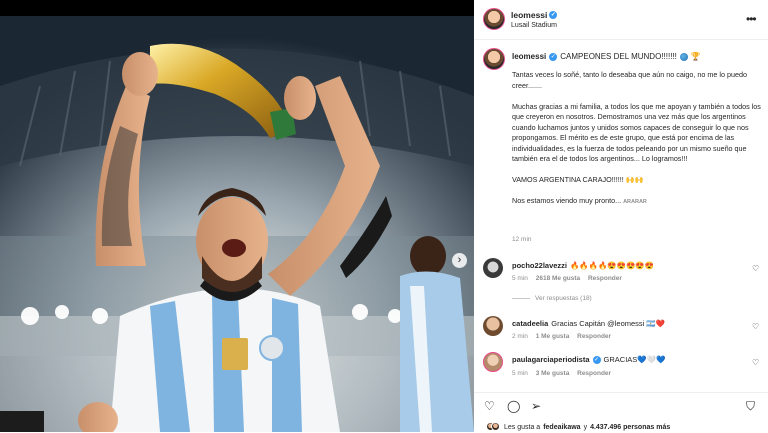 Image resolution: width=768 pixels, height=433 pixels. I want to click on comment-text: Gracias Capitán @leomessi 🇦🇷❤️, so click(608, 323).